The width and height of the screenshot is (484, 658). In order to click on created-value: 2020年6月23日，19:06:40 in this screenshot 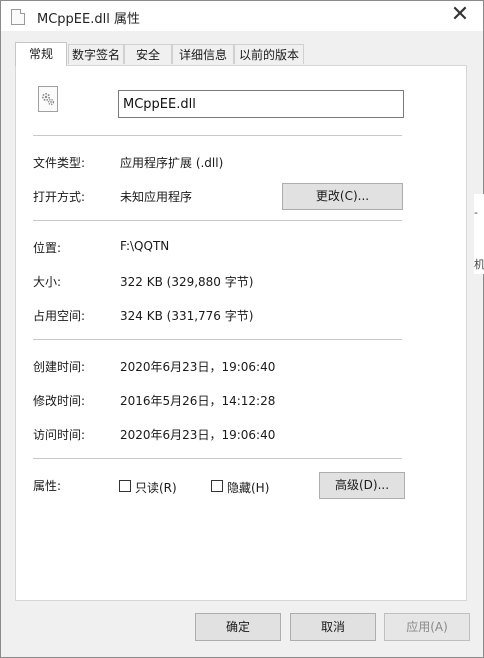, I will do `click(198, 367)`.